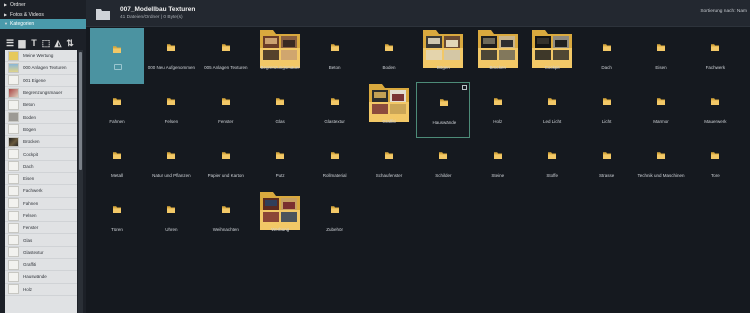  I want to click on category-item: Meine Wertung, so click(41, 56).